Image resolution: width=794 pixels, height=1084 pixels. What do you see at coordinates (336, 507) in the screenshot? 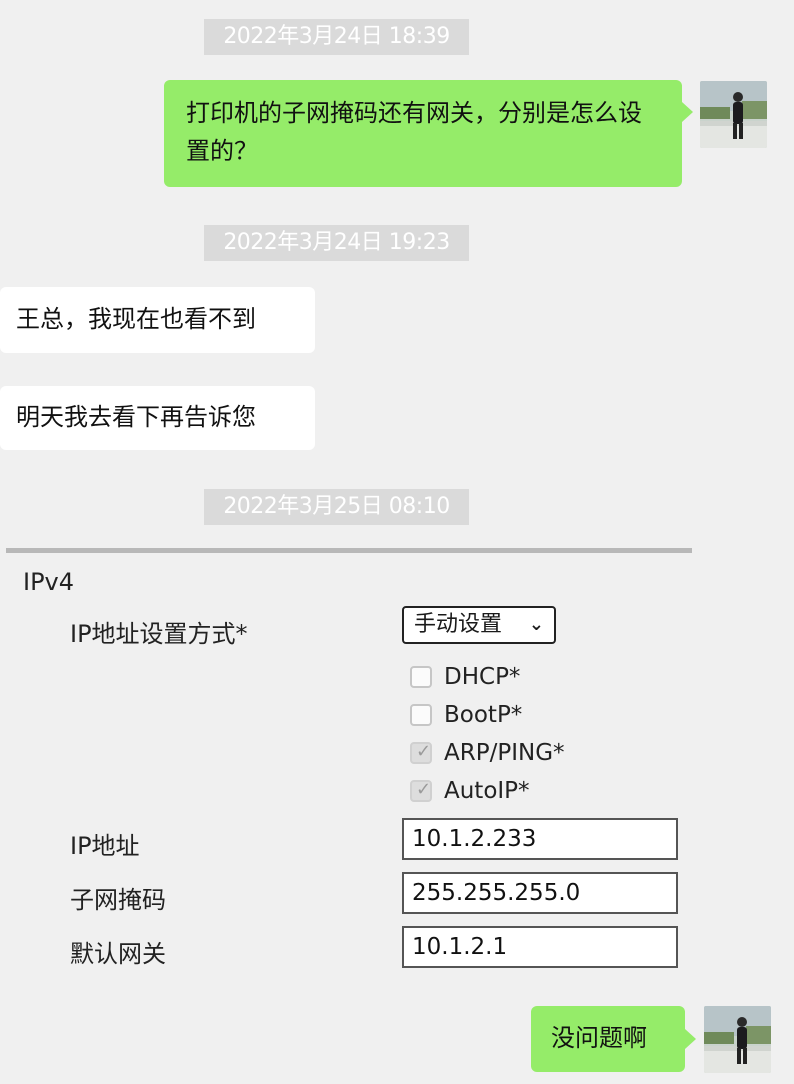
I see `timestamp: 2022年3月25日 08:10` at bounding box center [336, 507].